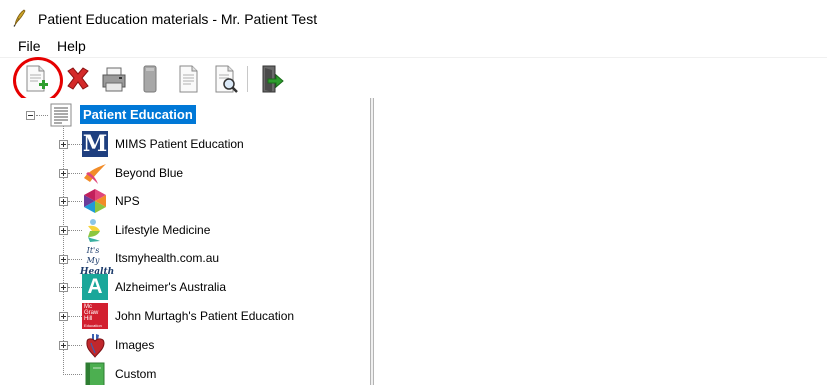 The height and width of the screenshot is (385, 827). I want to click on tree-item-john-murtagh: John Murtagh's Patient Education, so click(204, 316).